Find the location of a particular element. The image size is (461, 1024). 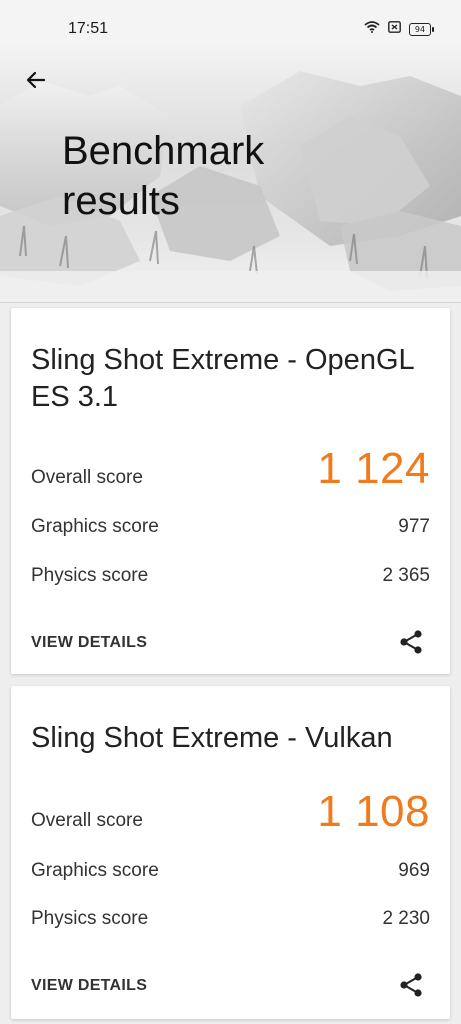

wifi-icon is located at coordinates (372, 29).